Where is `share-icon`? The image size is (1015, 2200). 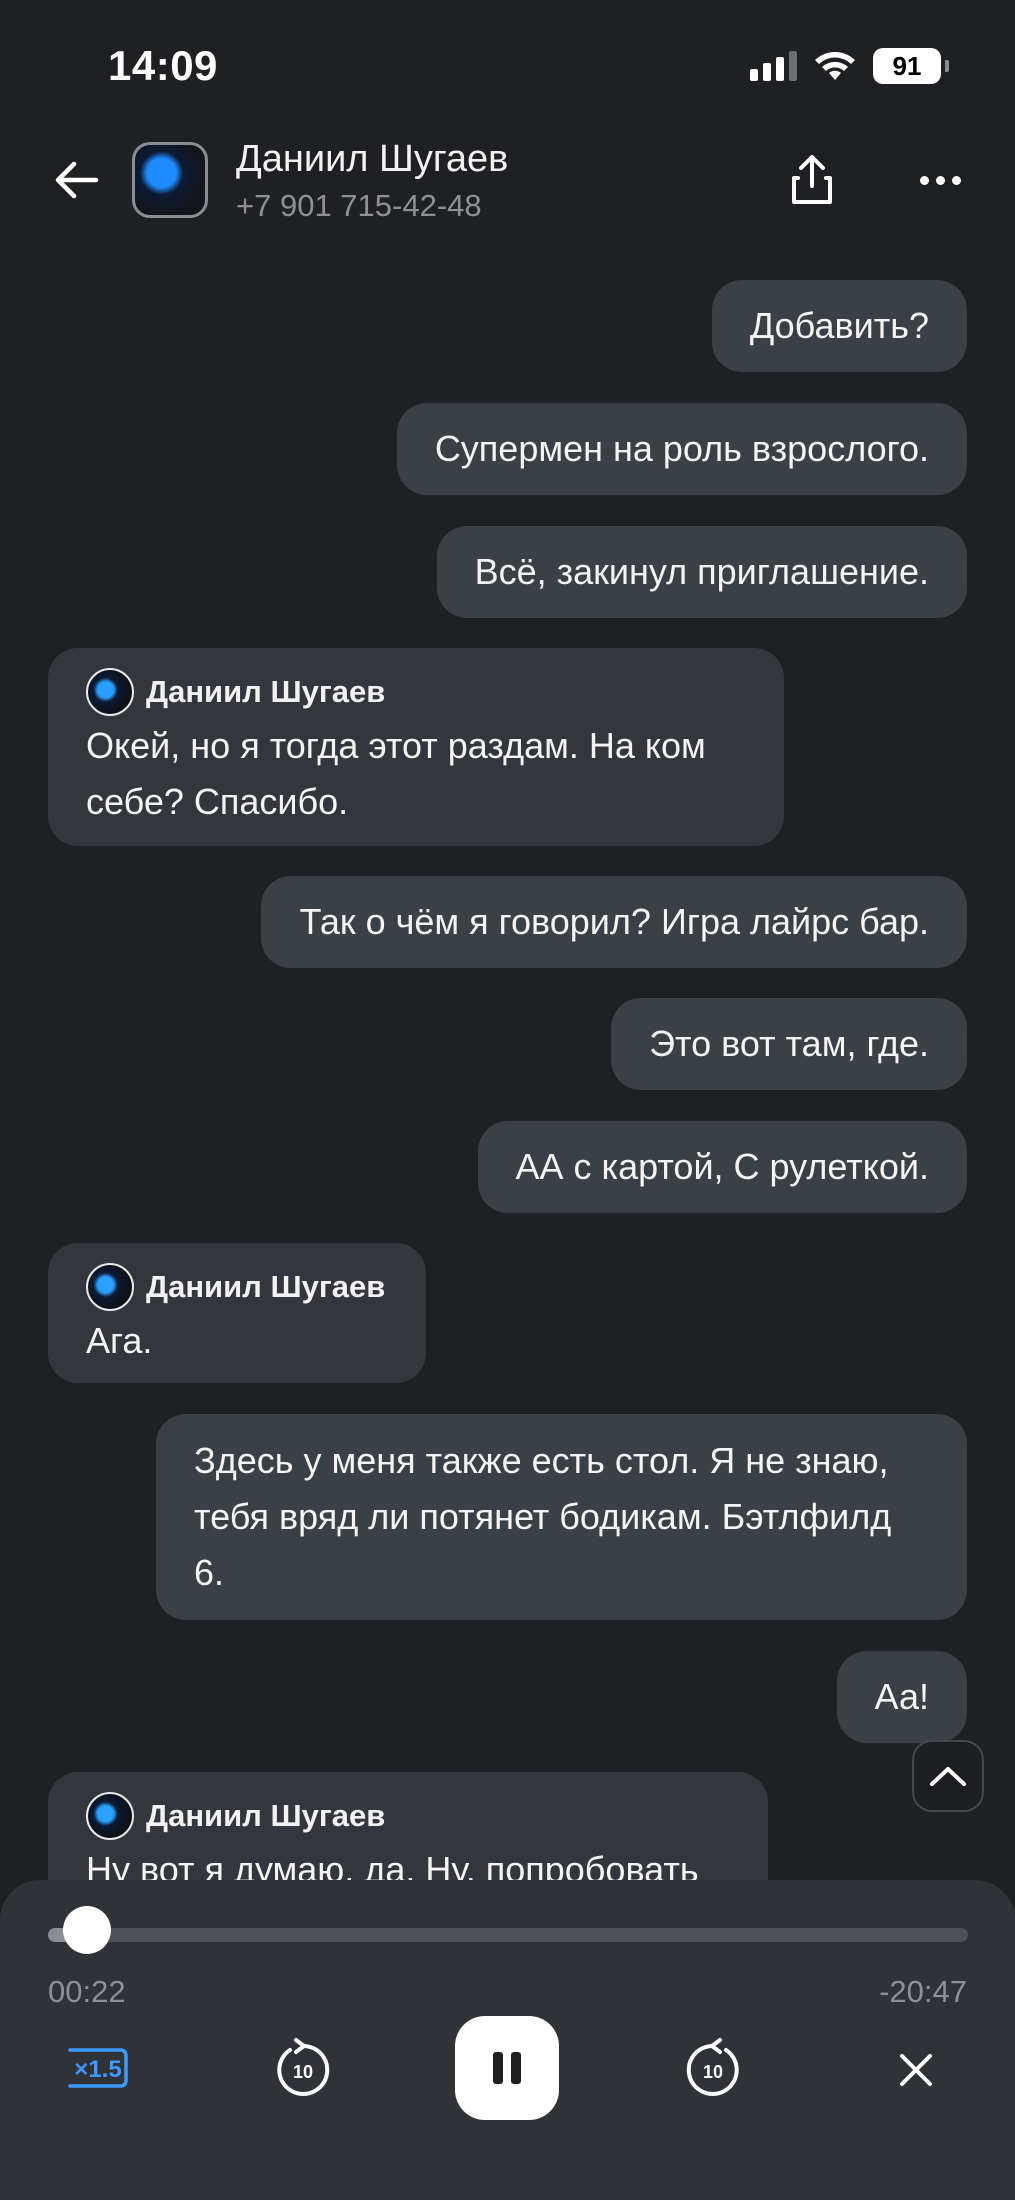
share-icon is located at coordinates (812, 179).